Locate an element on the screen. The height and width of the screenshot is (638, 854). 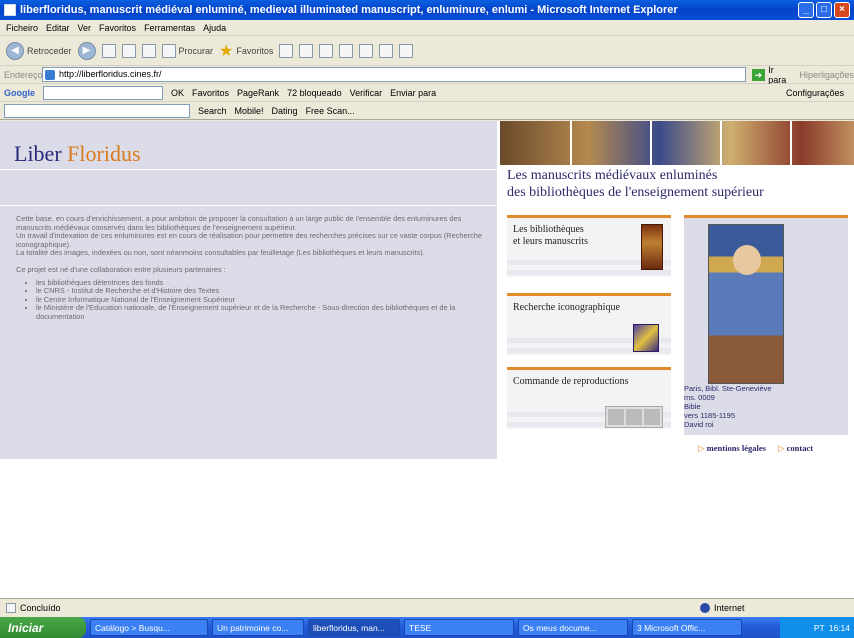
start-button: Iniciar is located at coordinates (43, 627).